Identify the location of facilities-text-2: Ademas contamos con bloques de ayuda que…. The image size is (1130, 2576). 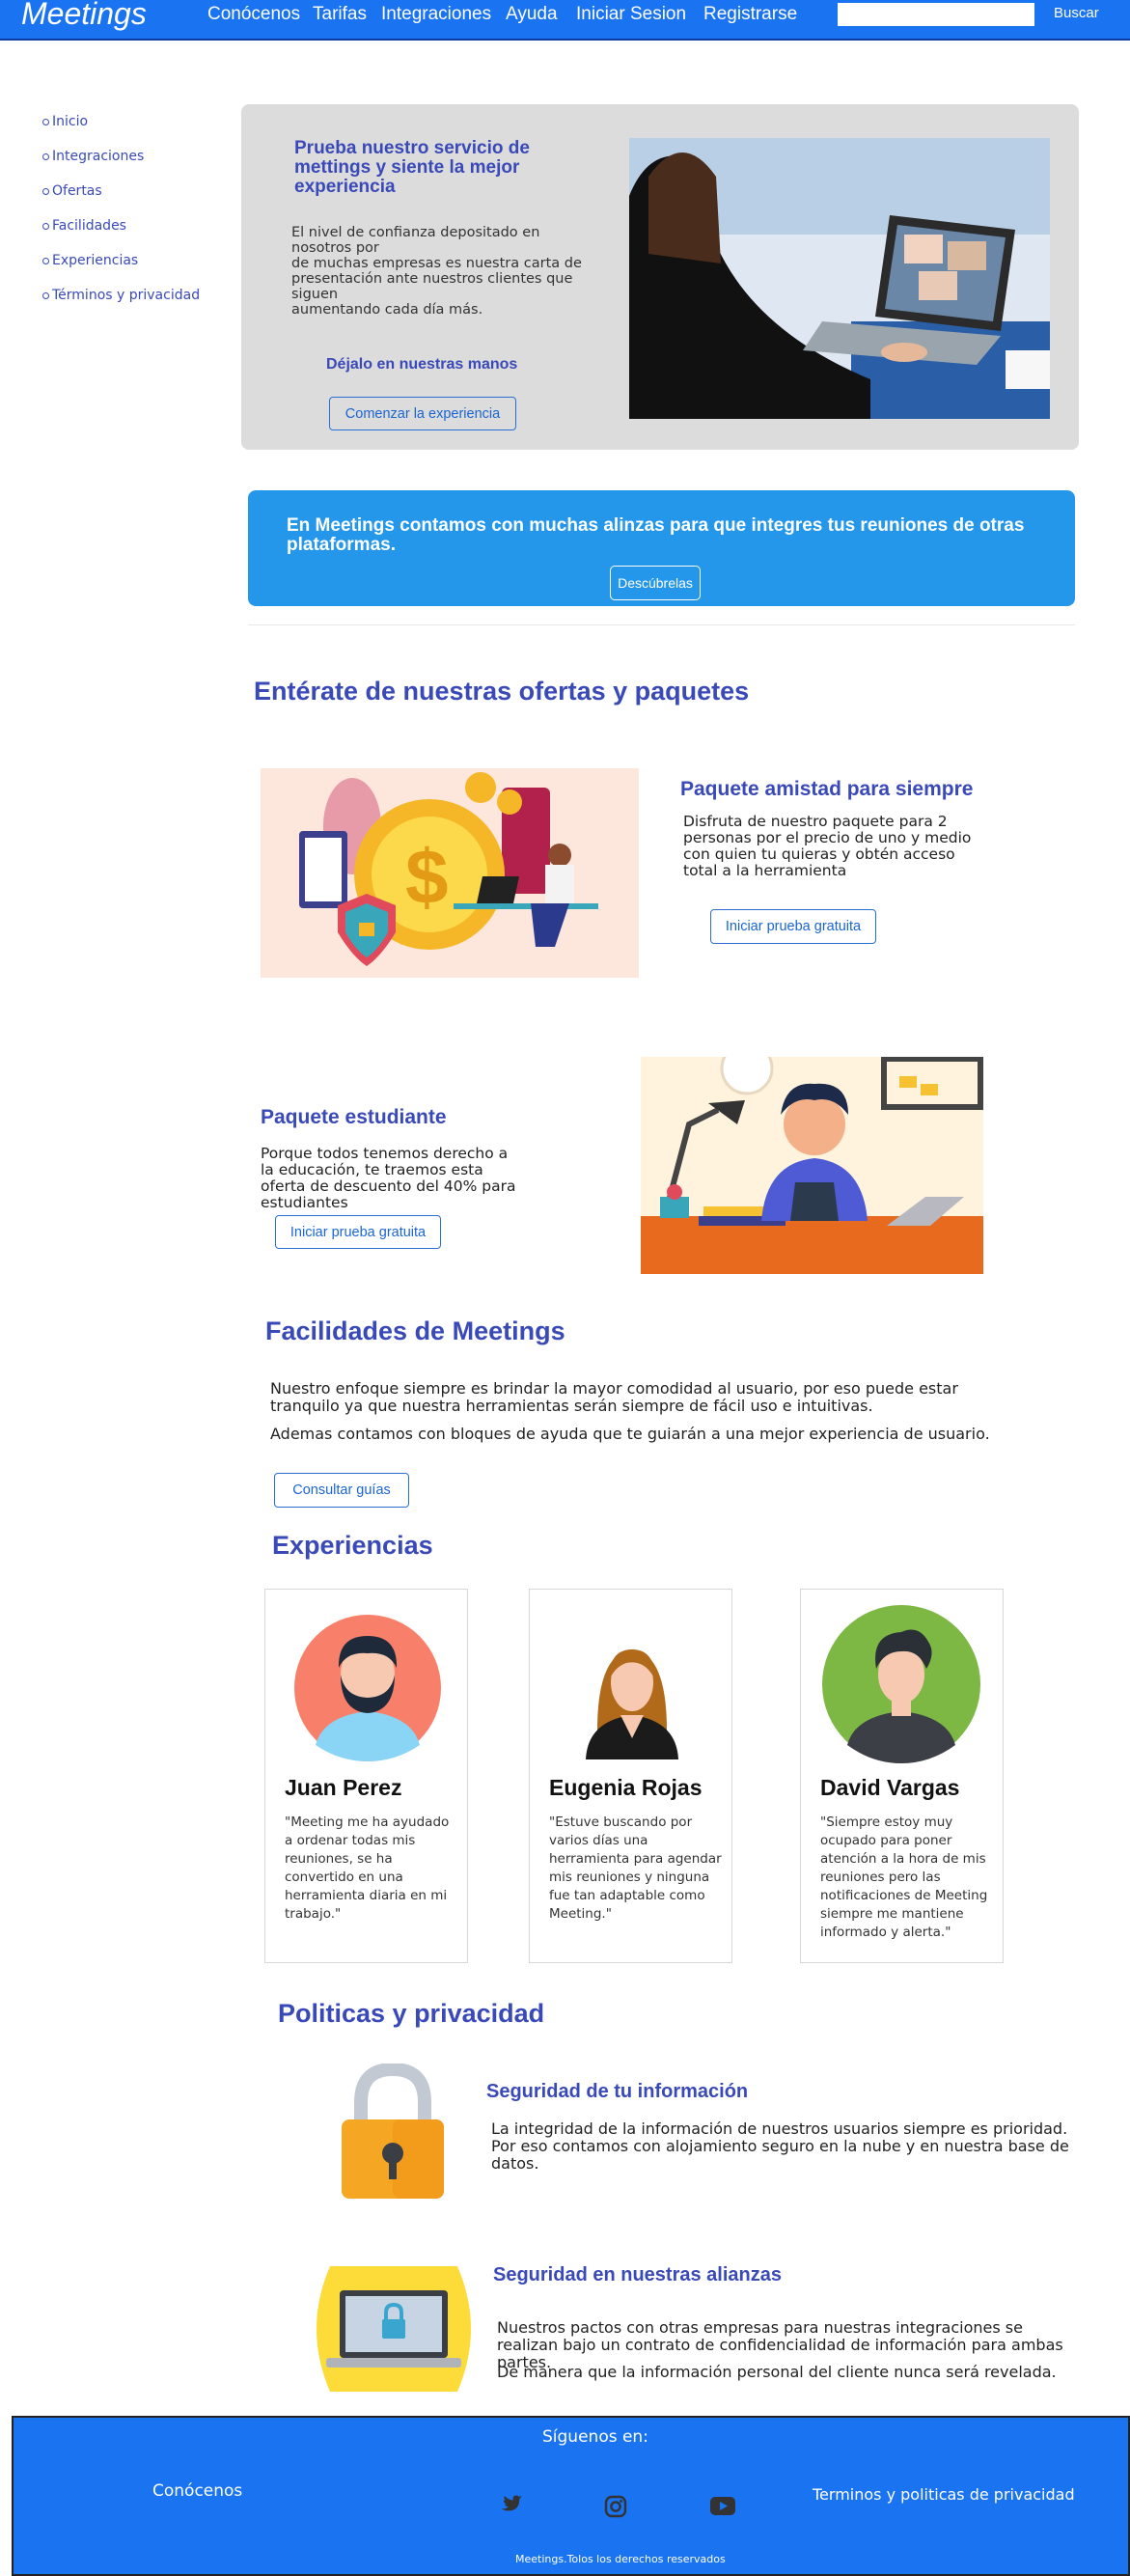
(630, 1434).